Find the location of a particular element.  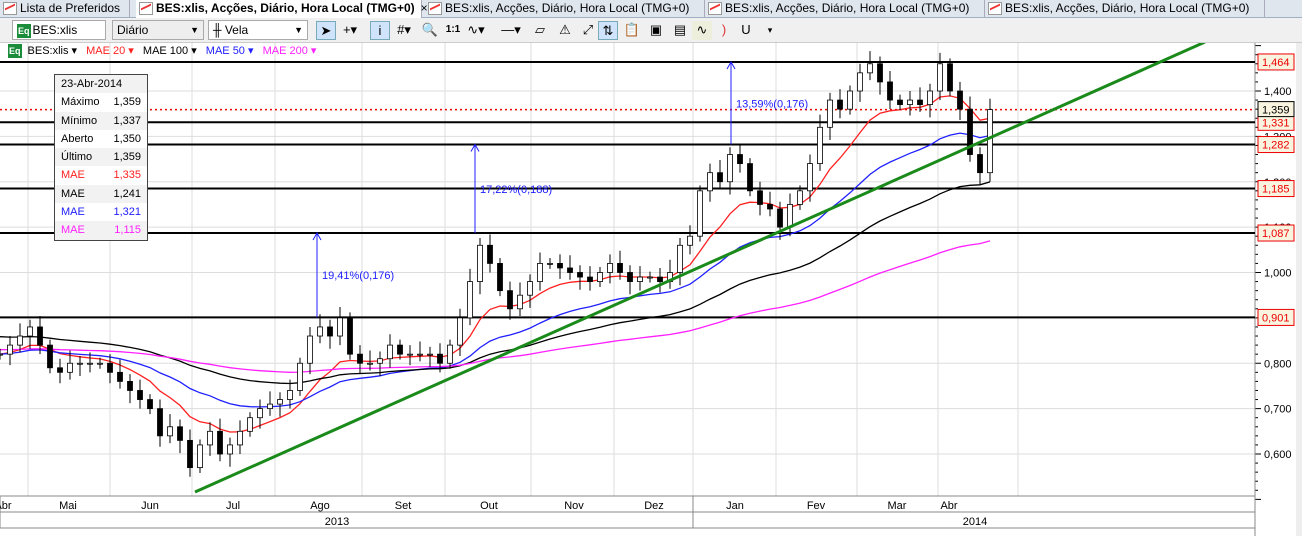

pointer-tool: ➤ is located at coordinates (326, 30).